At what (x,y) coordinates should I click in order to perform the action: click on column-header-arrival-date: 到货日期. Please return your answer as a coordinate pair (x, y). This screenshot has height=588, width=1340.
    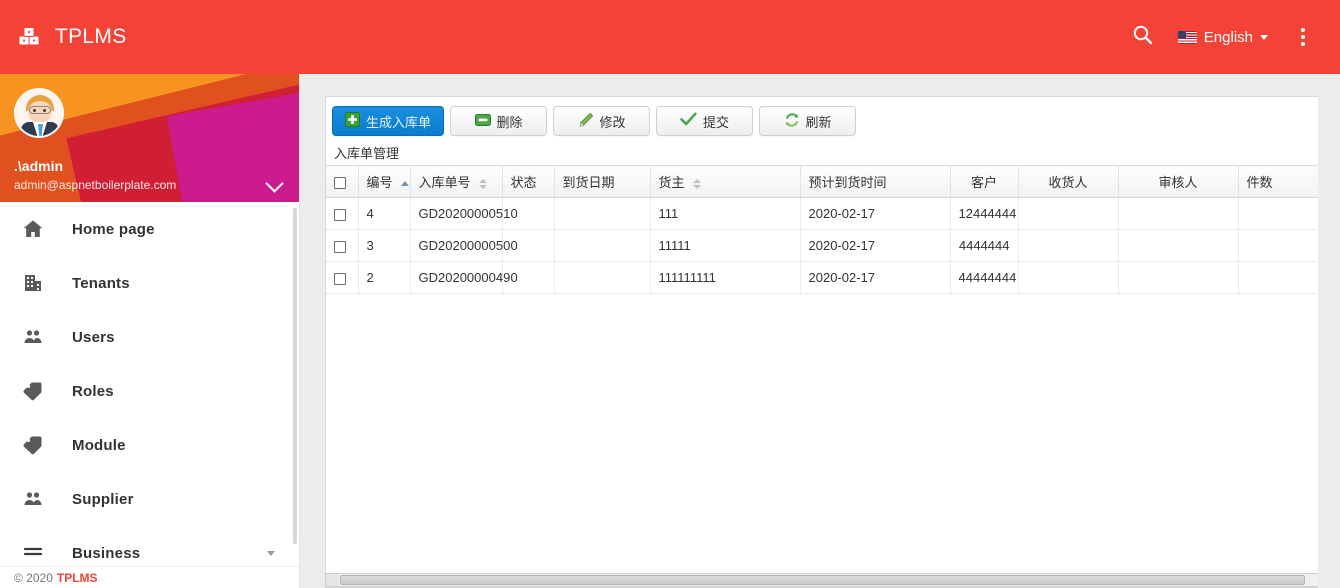
    Looking at the image, I should click on (602, 181).